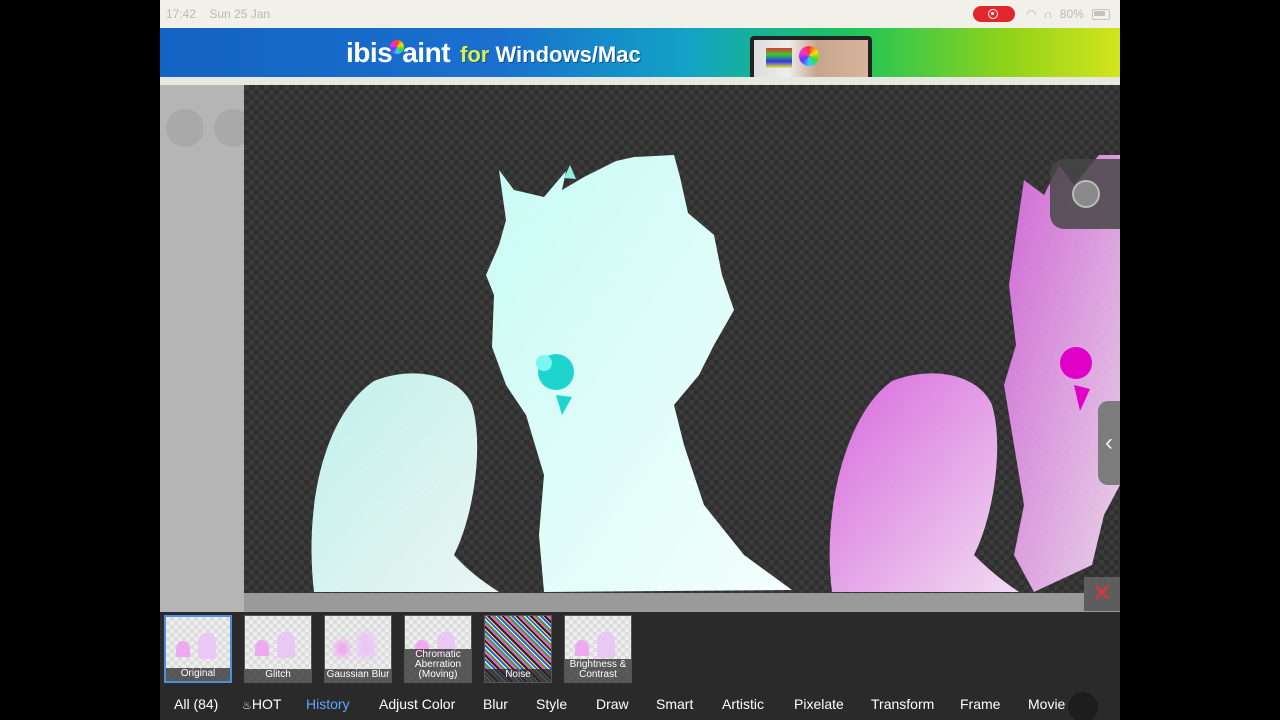 This screenshot has height=720, width=1280. What do you see at coordinates (398, 52) in the screenshot?
I see `ibispaint-logo: ibis aint` at bounding box center [398, 52].